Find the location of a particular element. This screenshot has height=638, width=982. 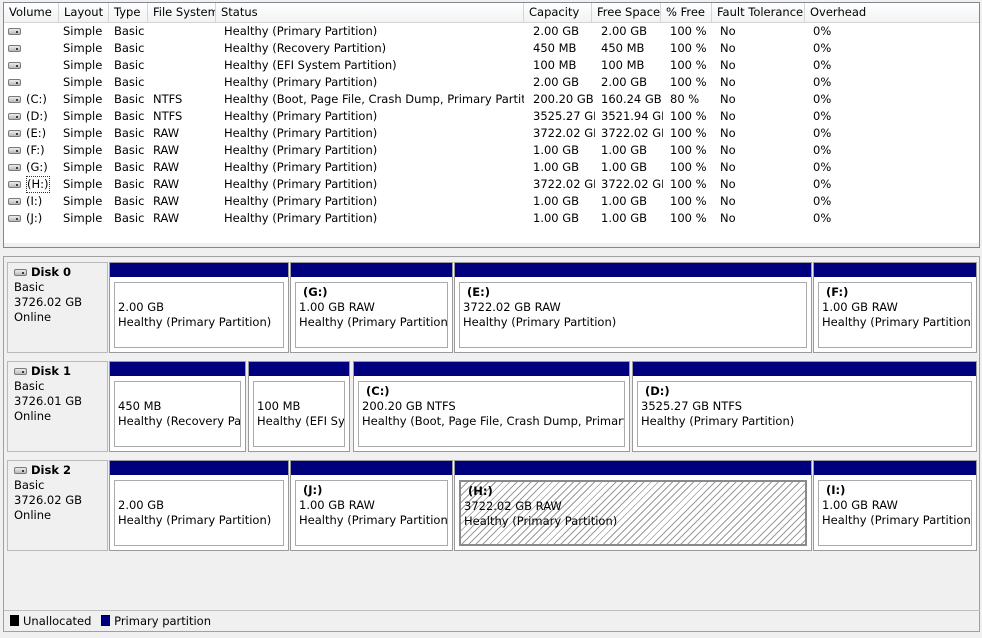

partition-letter: (C:) is located at coordinates (378, 391).